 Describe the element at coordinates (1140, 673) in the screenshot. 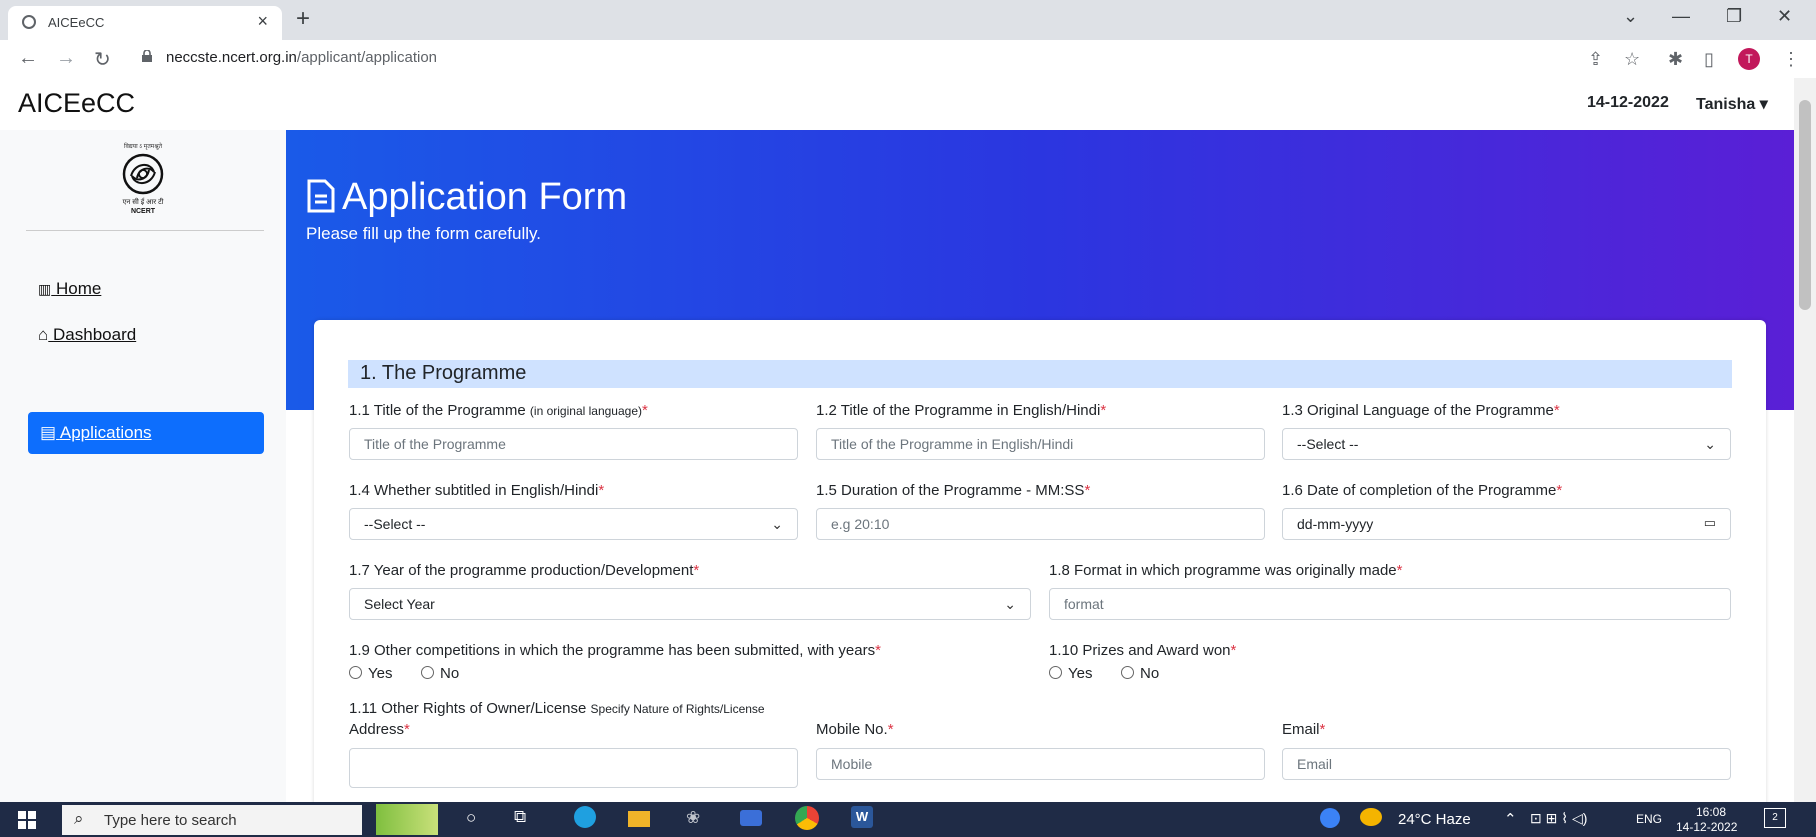

I see `prizes-no-radio: No` at that location.